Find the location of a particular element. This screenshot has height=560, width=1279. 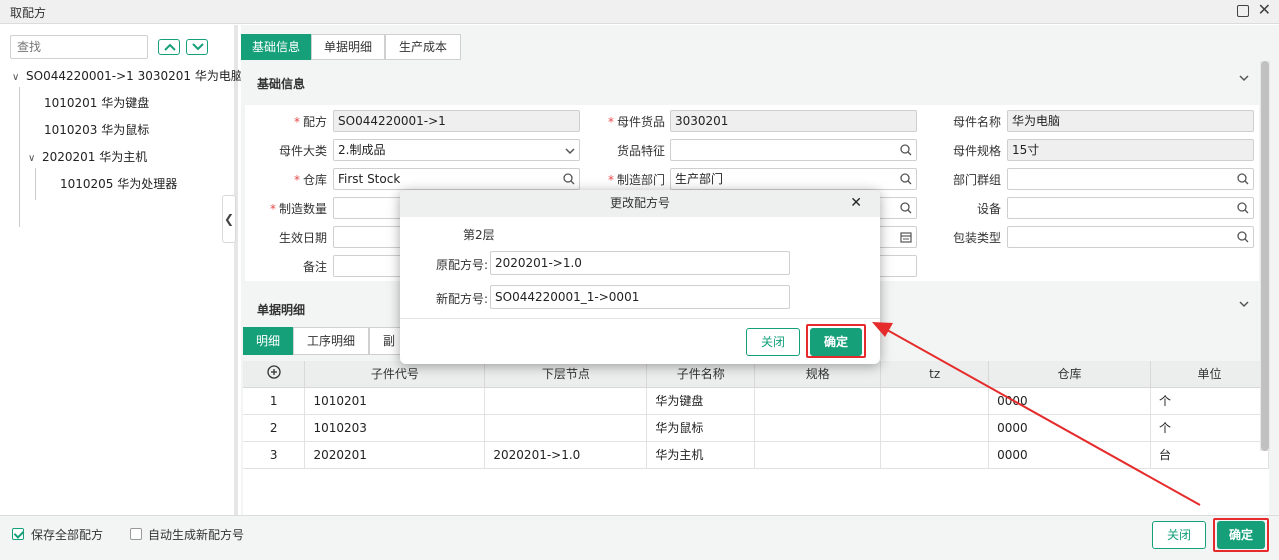

layer-label: 第2层 is located at coordinates (479, 235).